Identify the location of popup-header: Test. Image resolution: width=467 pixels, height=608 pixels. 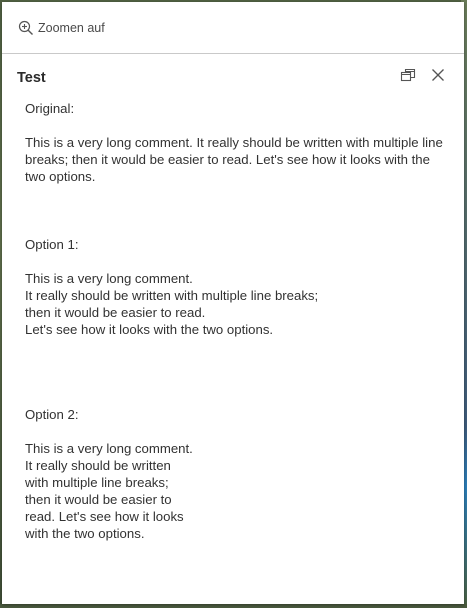
(233, 77).